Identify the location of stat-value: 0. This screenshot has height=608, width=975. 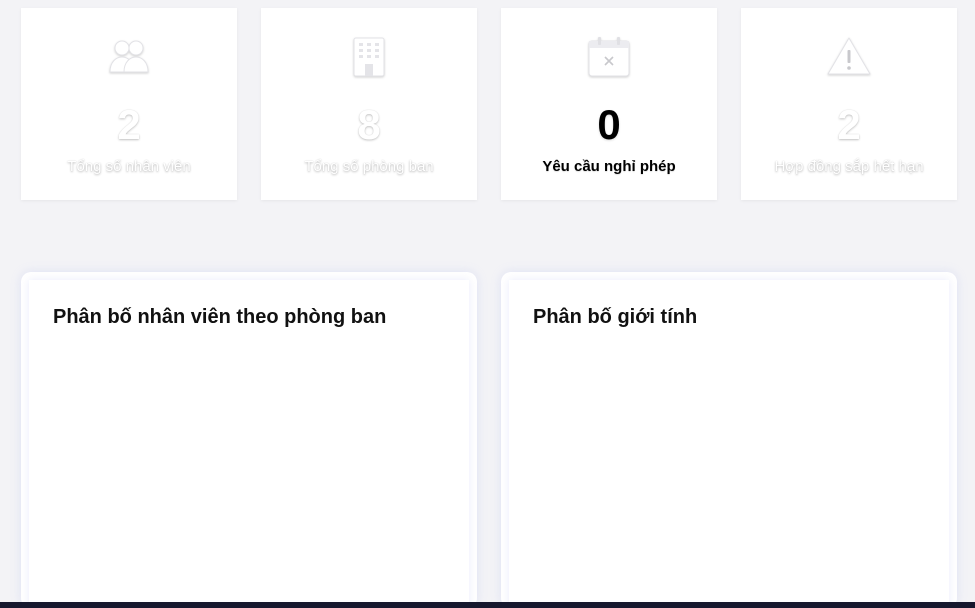
(609, 124).